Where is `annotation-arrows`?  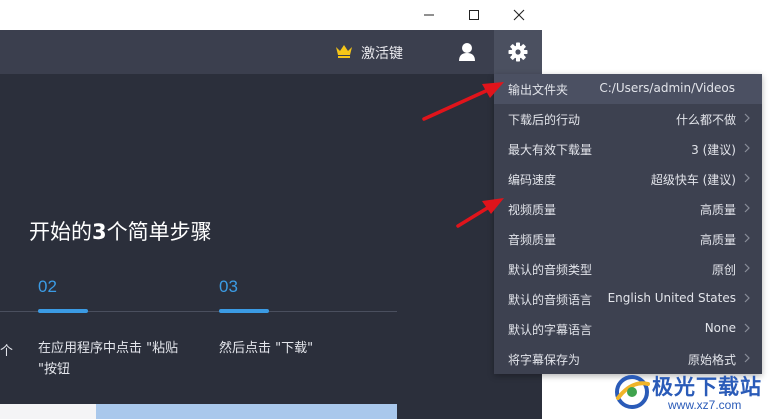
annotation-arrows is located at coordinates (463, 155).